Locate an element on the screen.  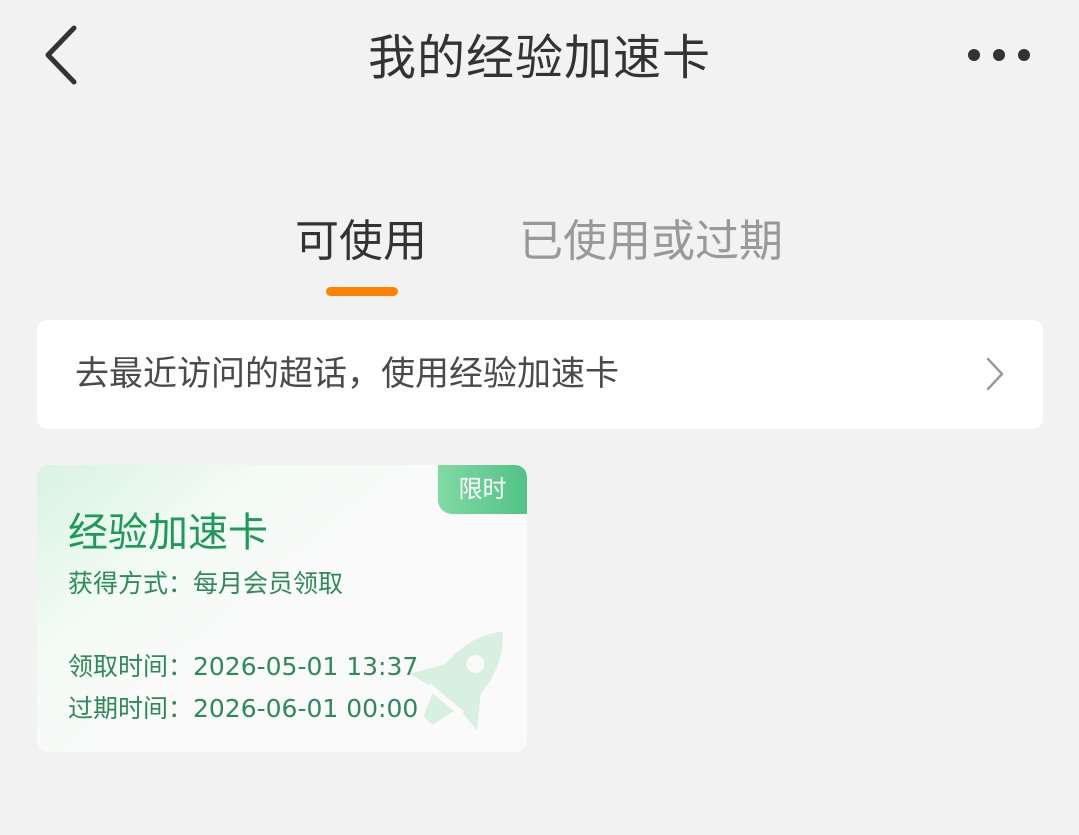
card-expire-time: 过期时间：2026-06-01 00:00 is located at coordinates (243, 708).